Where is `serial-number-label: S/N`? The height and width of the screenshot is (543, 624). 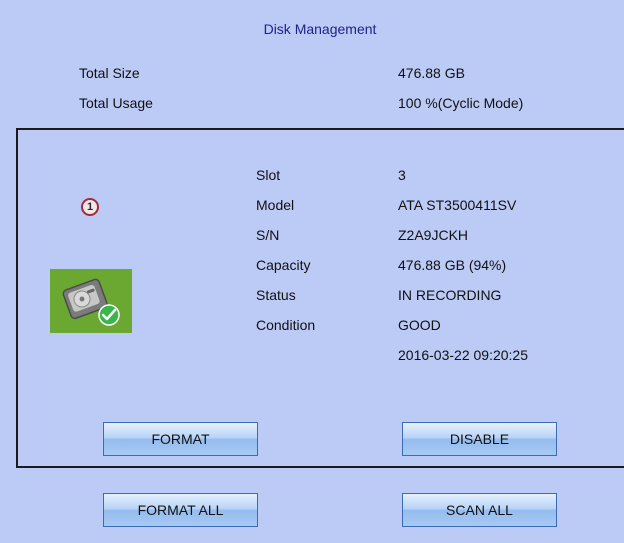
serial-number-label: S/N is located at coordinates (268, 235).